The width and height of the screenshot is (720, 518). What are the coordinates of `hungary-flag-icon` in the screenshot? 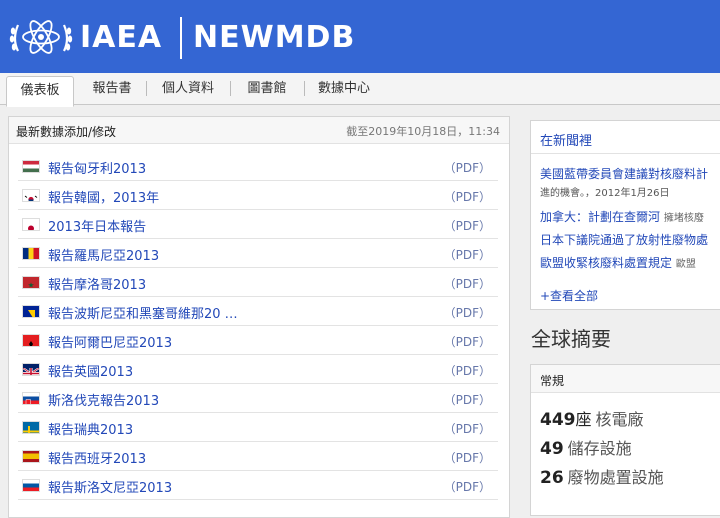 It's located at (31, 166).